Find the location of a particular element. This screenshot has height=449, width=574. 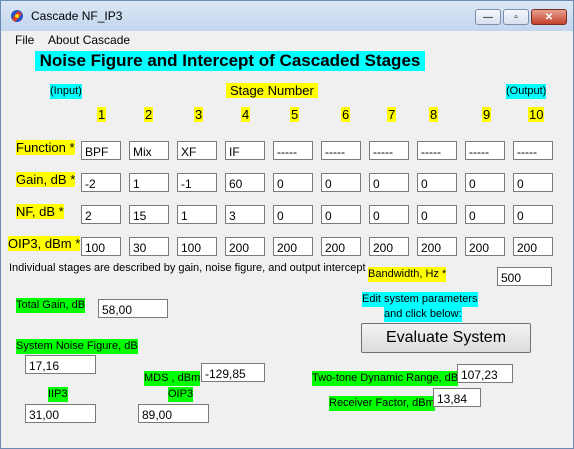

function-row-label: Function * is located at coordinates (45, 147).